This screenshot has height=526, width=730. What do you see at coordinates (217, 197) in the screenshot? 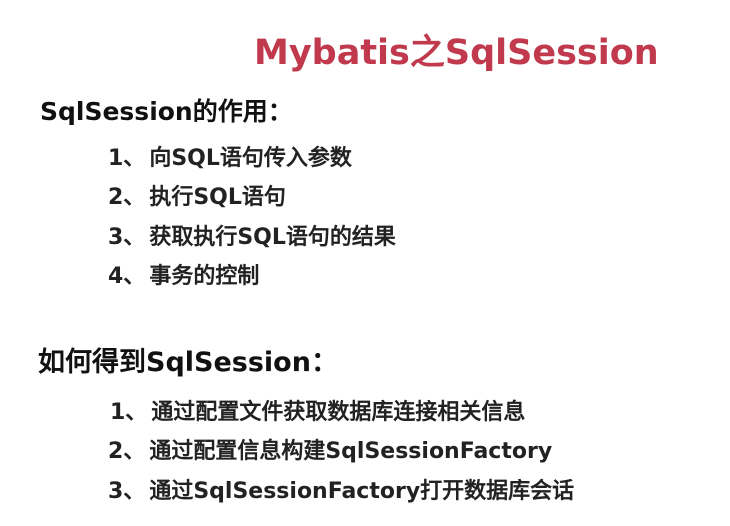
I see `list-item-text: 执行SQL语句` at bounding box center [217, 197].